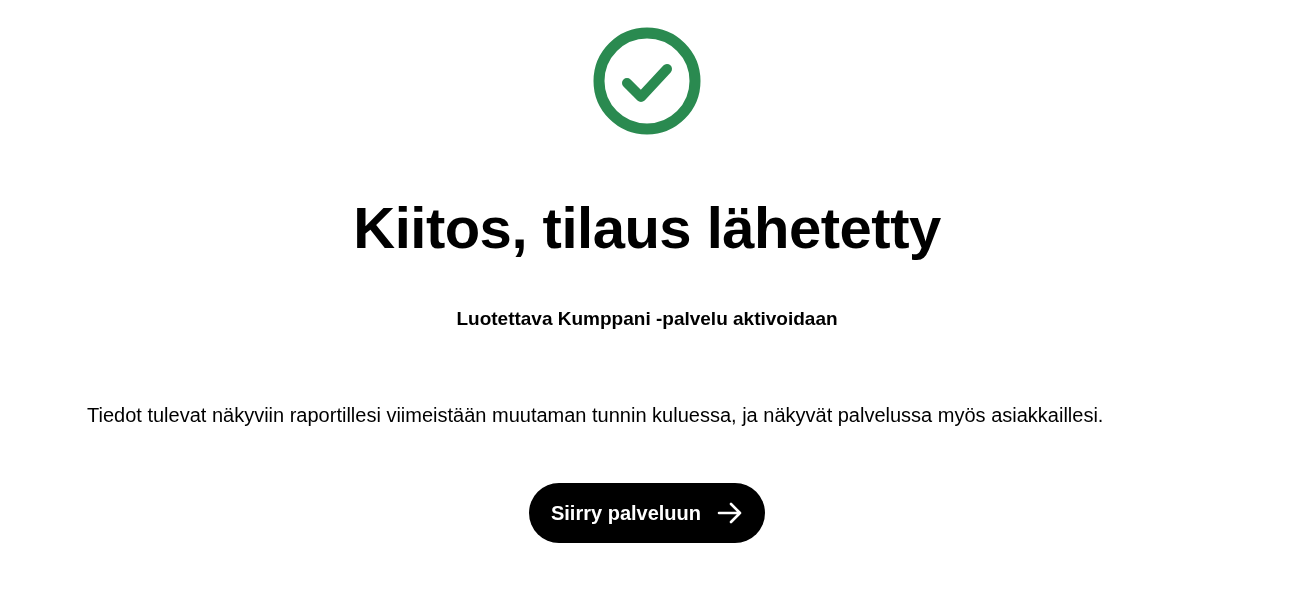 This screenshot has height=591, width=1294. I want to click on subtitle: Luotettava Kumppani -palvelu aktivoidaan, so click(647, 318).